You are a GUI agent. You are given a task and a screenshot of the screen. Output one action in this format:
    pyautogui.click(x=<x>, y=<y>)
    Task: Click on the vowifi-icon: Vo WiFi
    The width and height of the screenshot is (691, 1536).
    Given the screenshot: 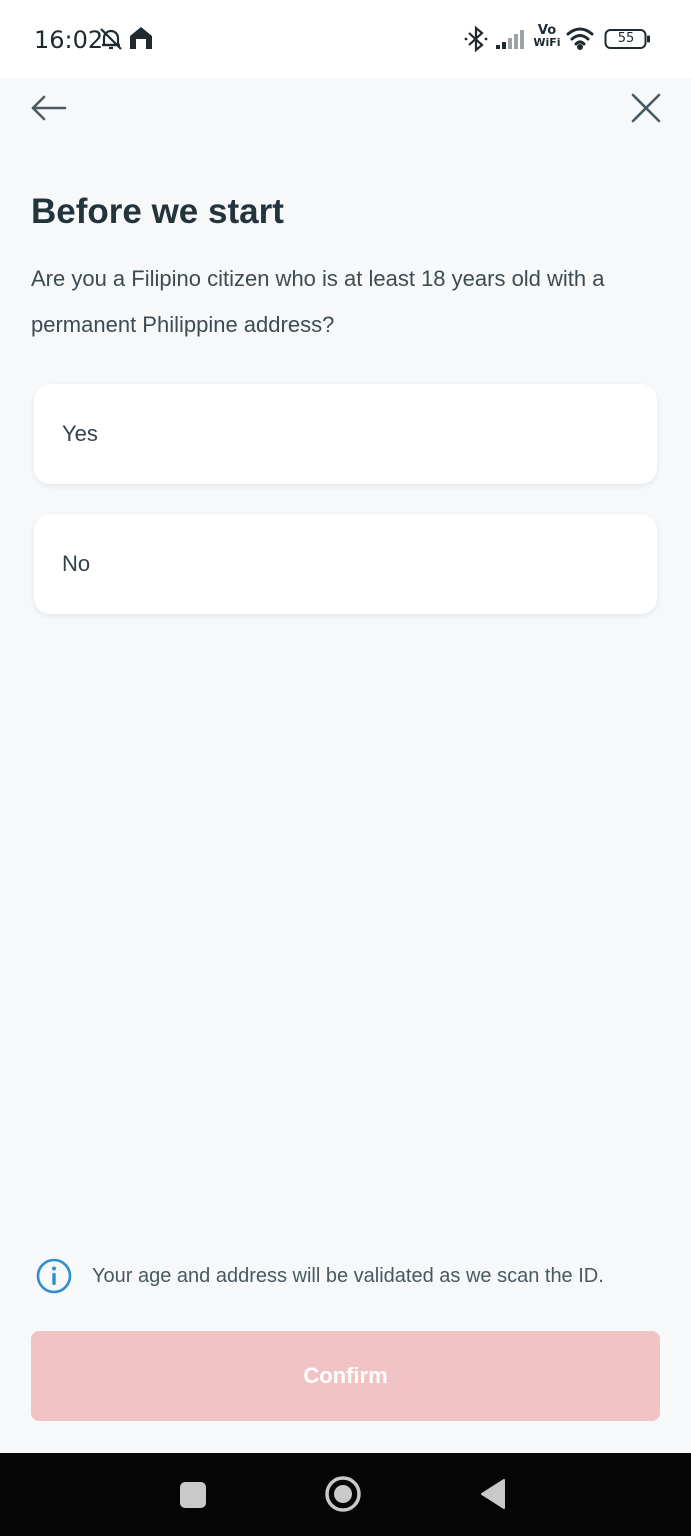 What is the action you would take?
    pyautogui.click(x=547, y=36)
    